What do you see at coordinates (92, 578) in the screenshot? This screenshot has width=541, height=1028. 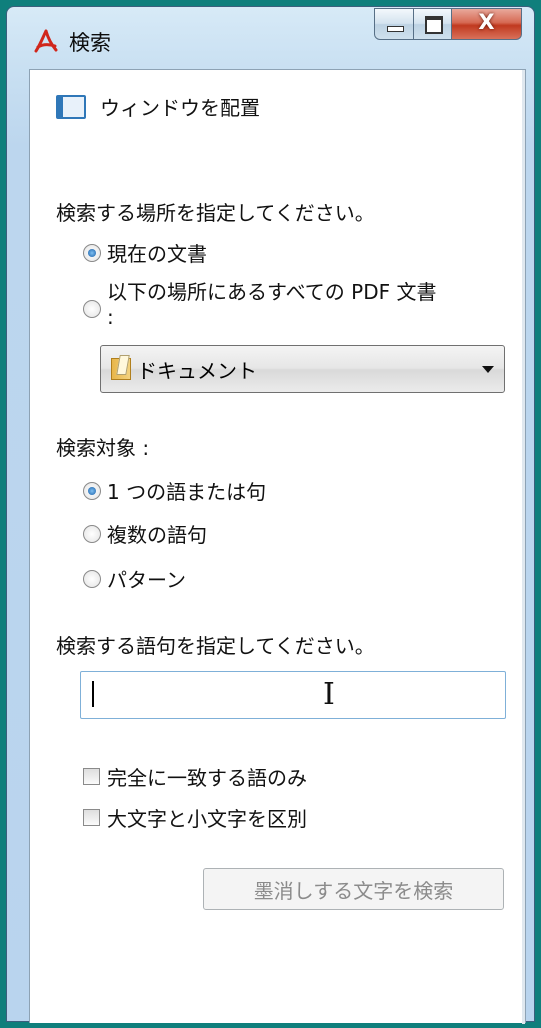 I see `radio-pattern-control` at bounding box center [92, 578].